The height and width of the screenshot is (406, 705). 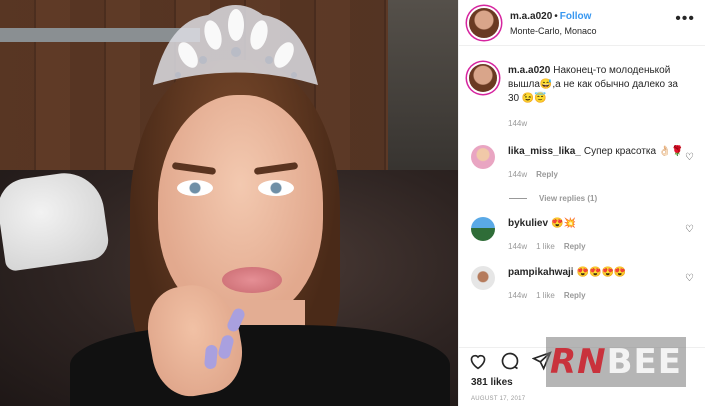 What do you see at coordinates (510, 361) in the screenshot?
I see `comment-bubble-icon` at bounding box center [510, 361].